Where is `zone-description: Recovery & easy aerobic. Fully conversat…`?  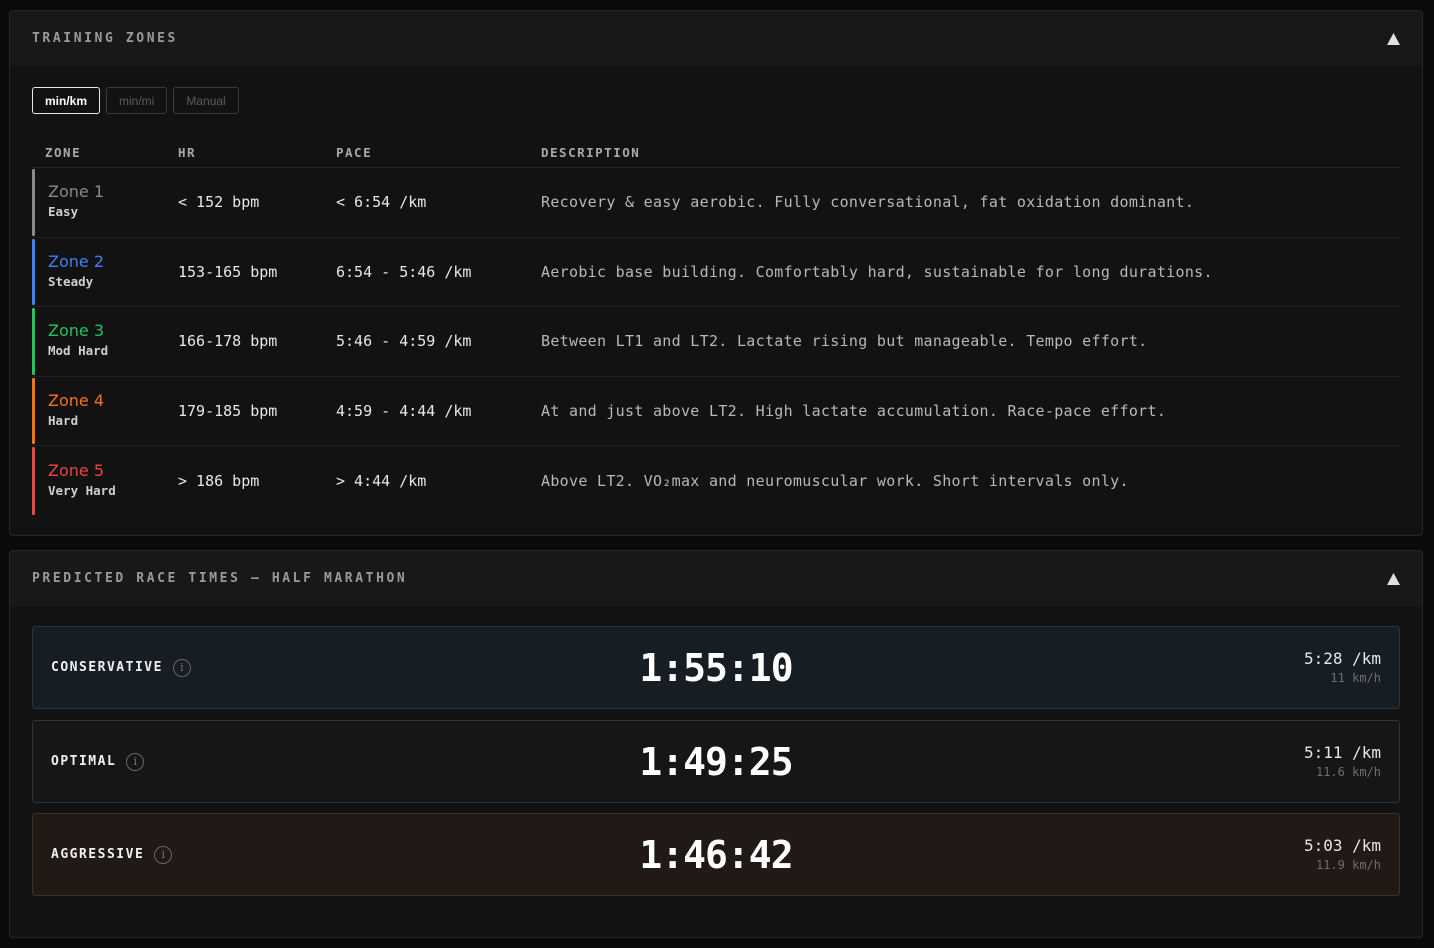
zone-description: Recovery & easy aerobic. Fully conversat… is located at coordinates (868, 202).